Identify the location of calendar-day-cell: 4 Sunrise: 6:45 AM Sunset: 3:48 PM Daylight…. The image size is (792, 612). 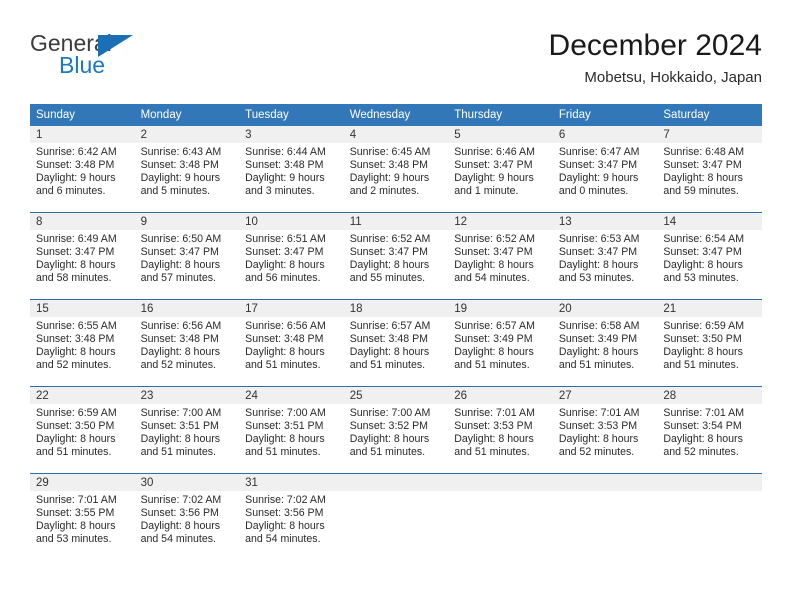
(396, 169).